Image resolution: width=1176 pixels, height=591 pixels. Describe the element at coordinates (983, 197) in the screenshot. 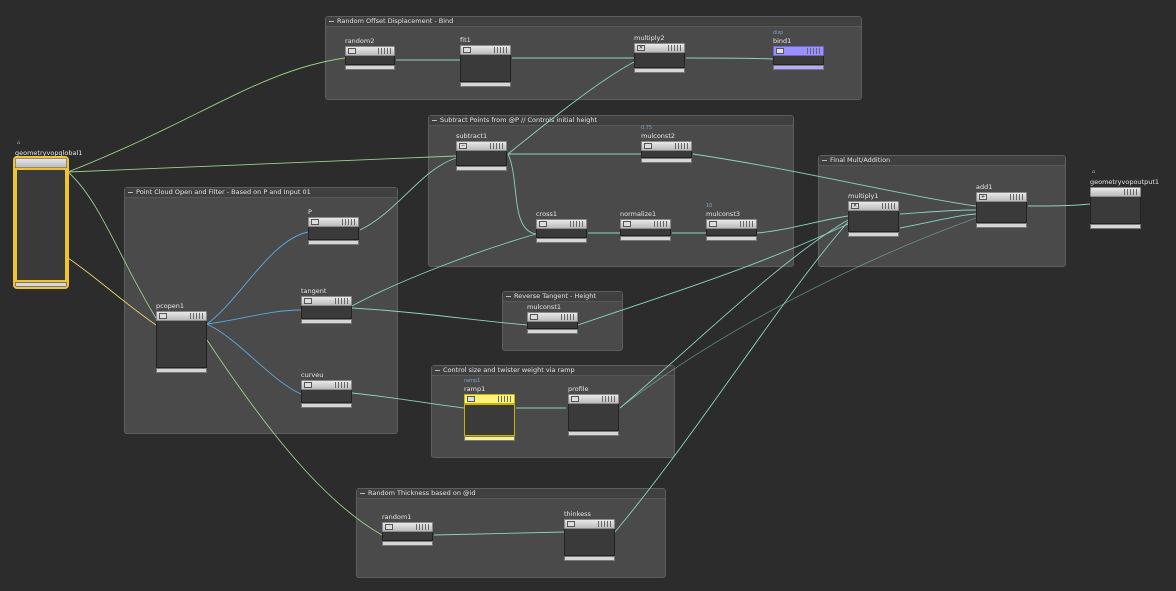

I see `plus-icon: +` at that location.